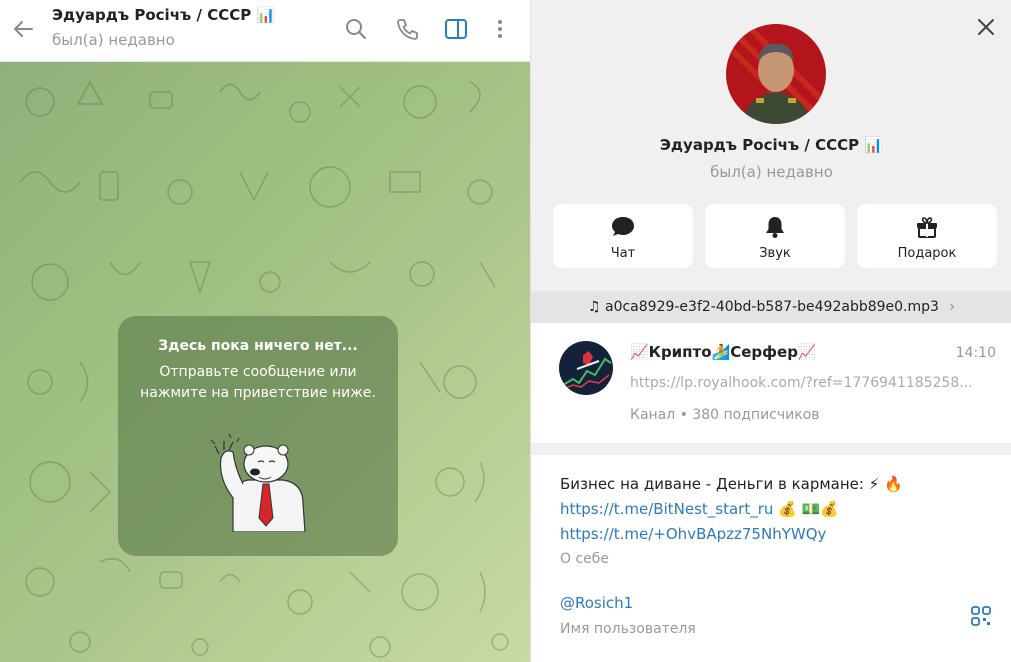 The width and height of the screenshot is (1011, 662). I want to click on sound-button-label: Звук, so click(775, 253).